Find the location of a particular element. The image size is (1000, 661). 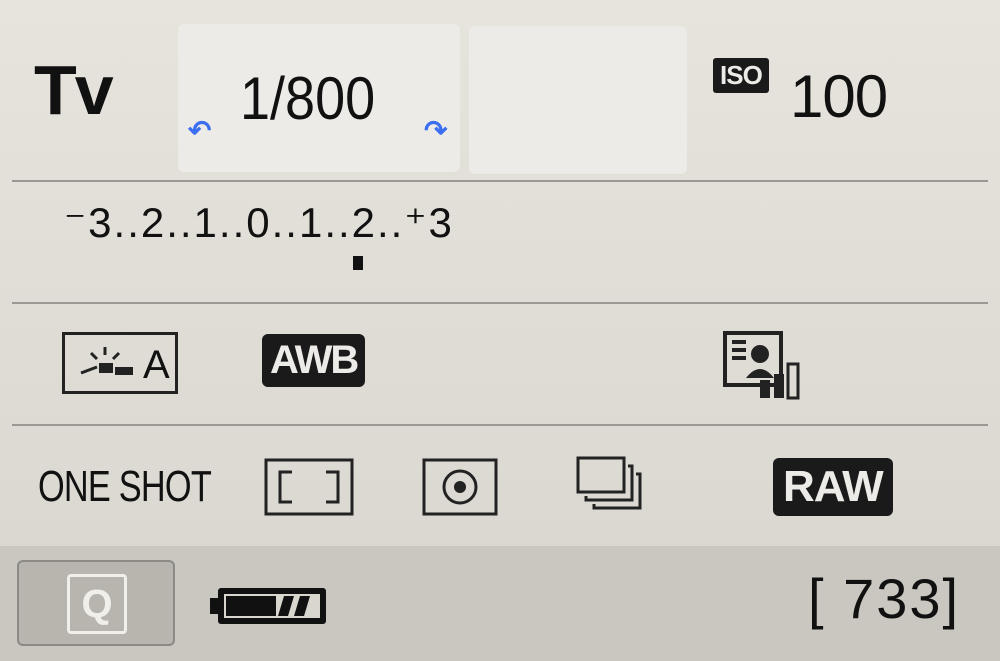

image-quality-button: RAW is located at coordinates (833, 487).